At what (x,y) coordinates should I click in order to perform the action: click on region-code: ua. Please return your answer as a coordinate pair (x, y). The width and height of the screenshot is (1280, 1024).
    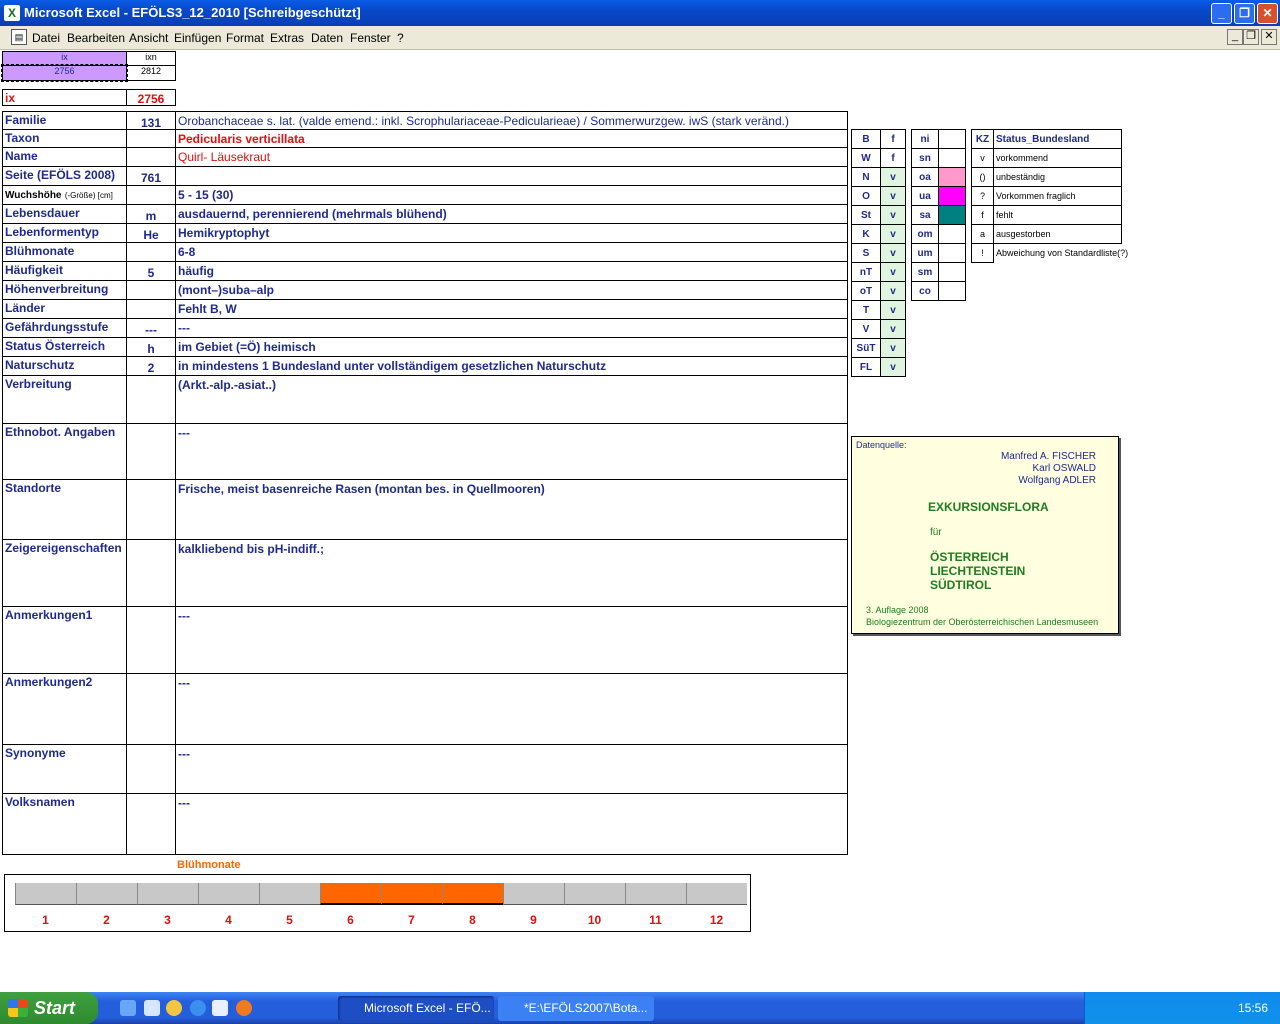
    Looking at the image, I should click on (925, 196).